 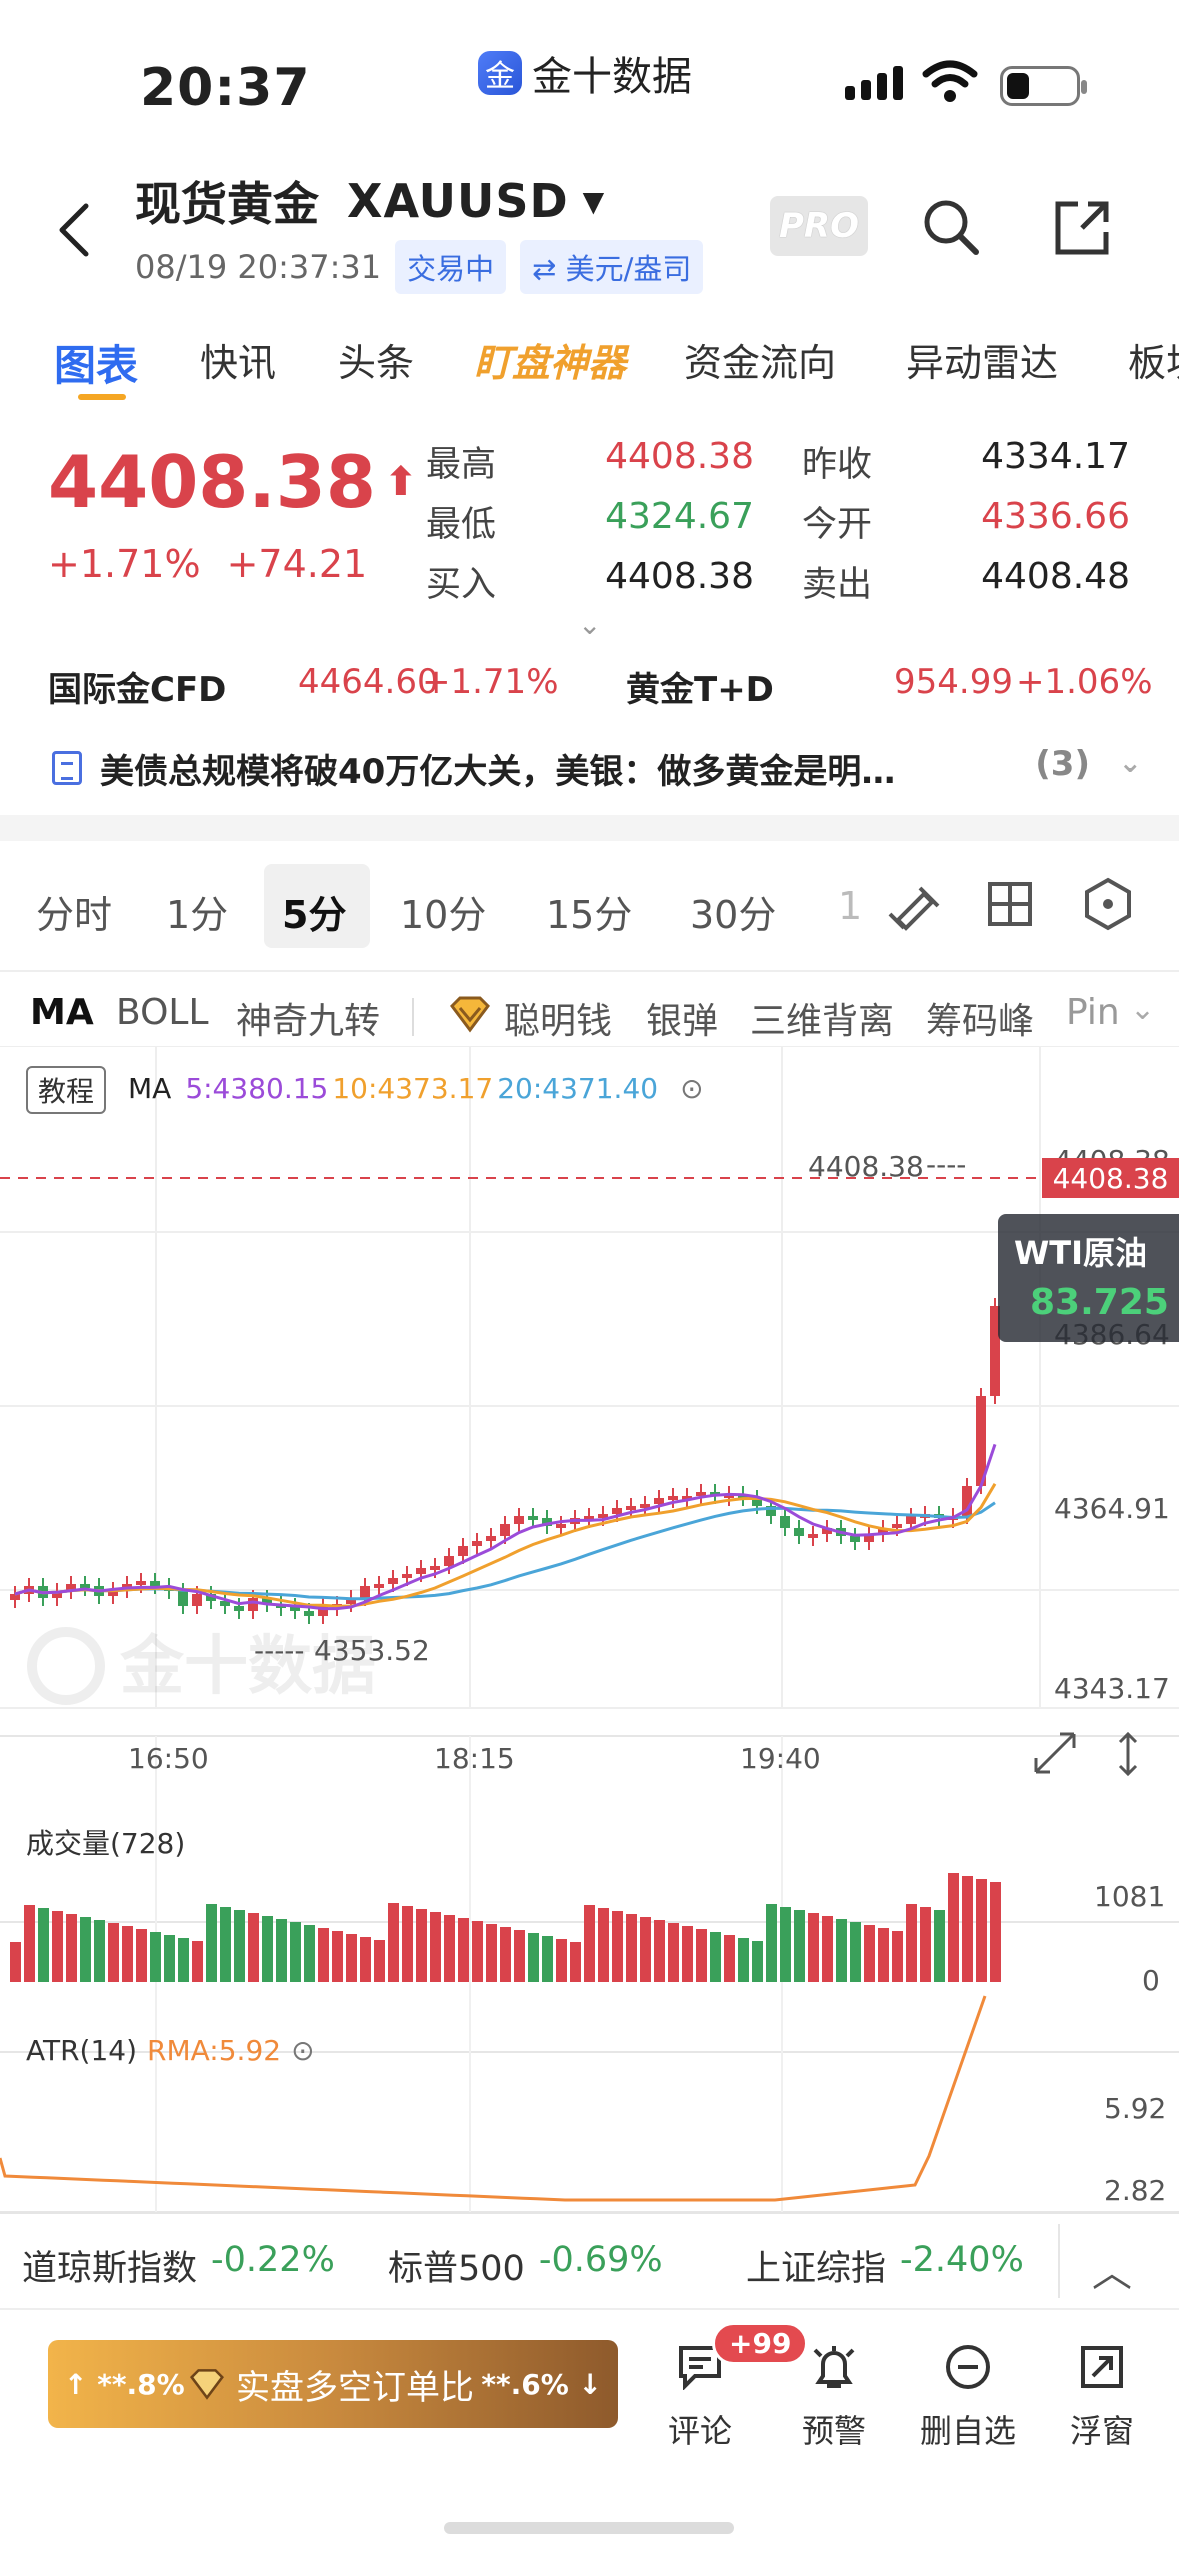 What do you see at coordinates (1093, 1012) in the screenshot?
I see `indicator-pin: Pin` at bounding box center [1093, 1012].